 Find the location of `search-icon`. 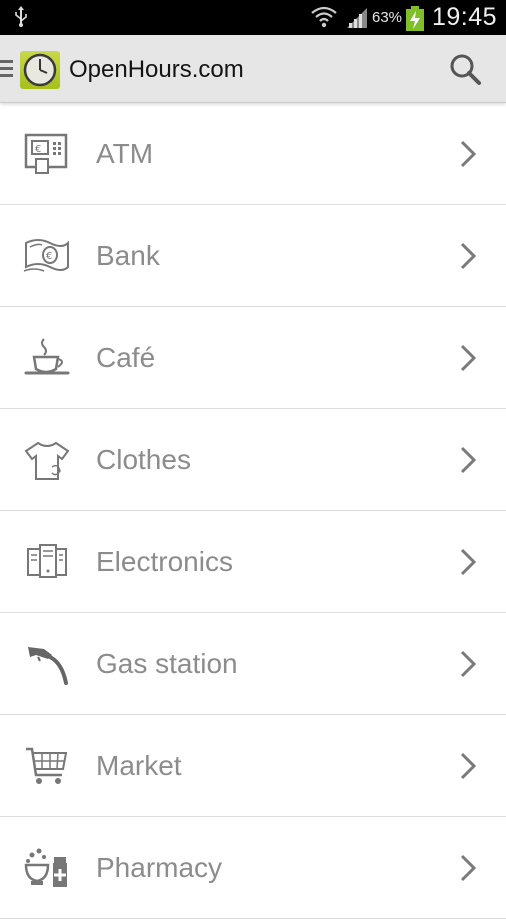

search-icon is located at coordinates (465, 71).